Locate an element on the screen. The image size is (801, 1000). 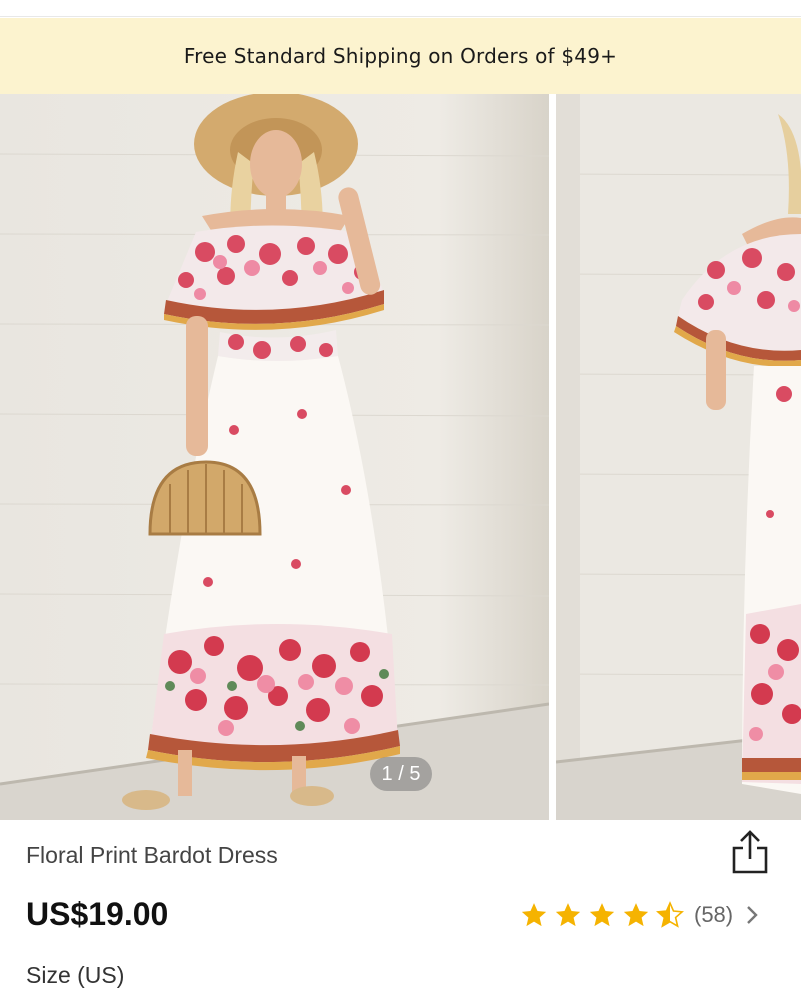
share-button is located at coordinates (750, 852).